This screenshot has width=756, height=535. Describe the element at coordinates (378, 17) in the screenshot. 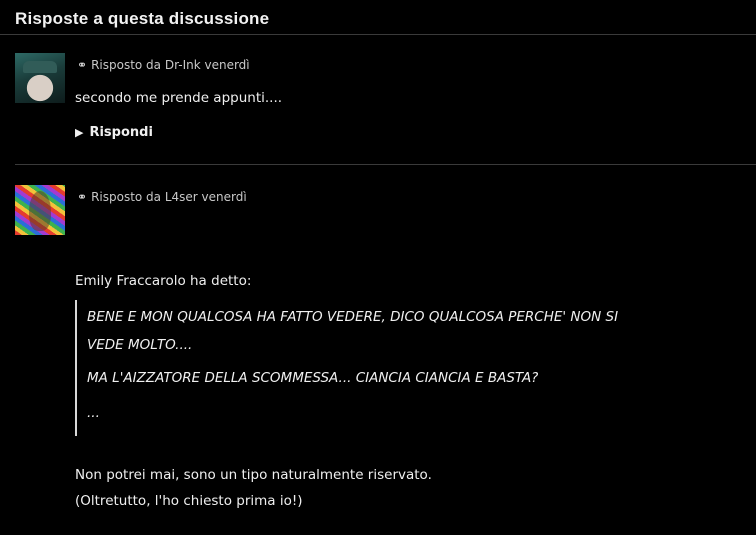

I see `section-header: Risposte a questa discussione` at that location.